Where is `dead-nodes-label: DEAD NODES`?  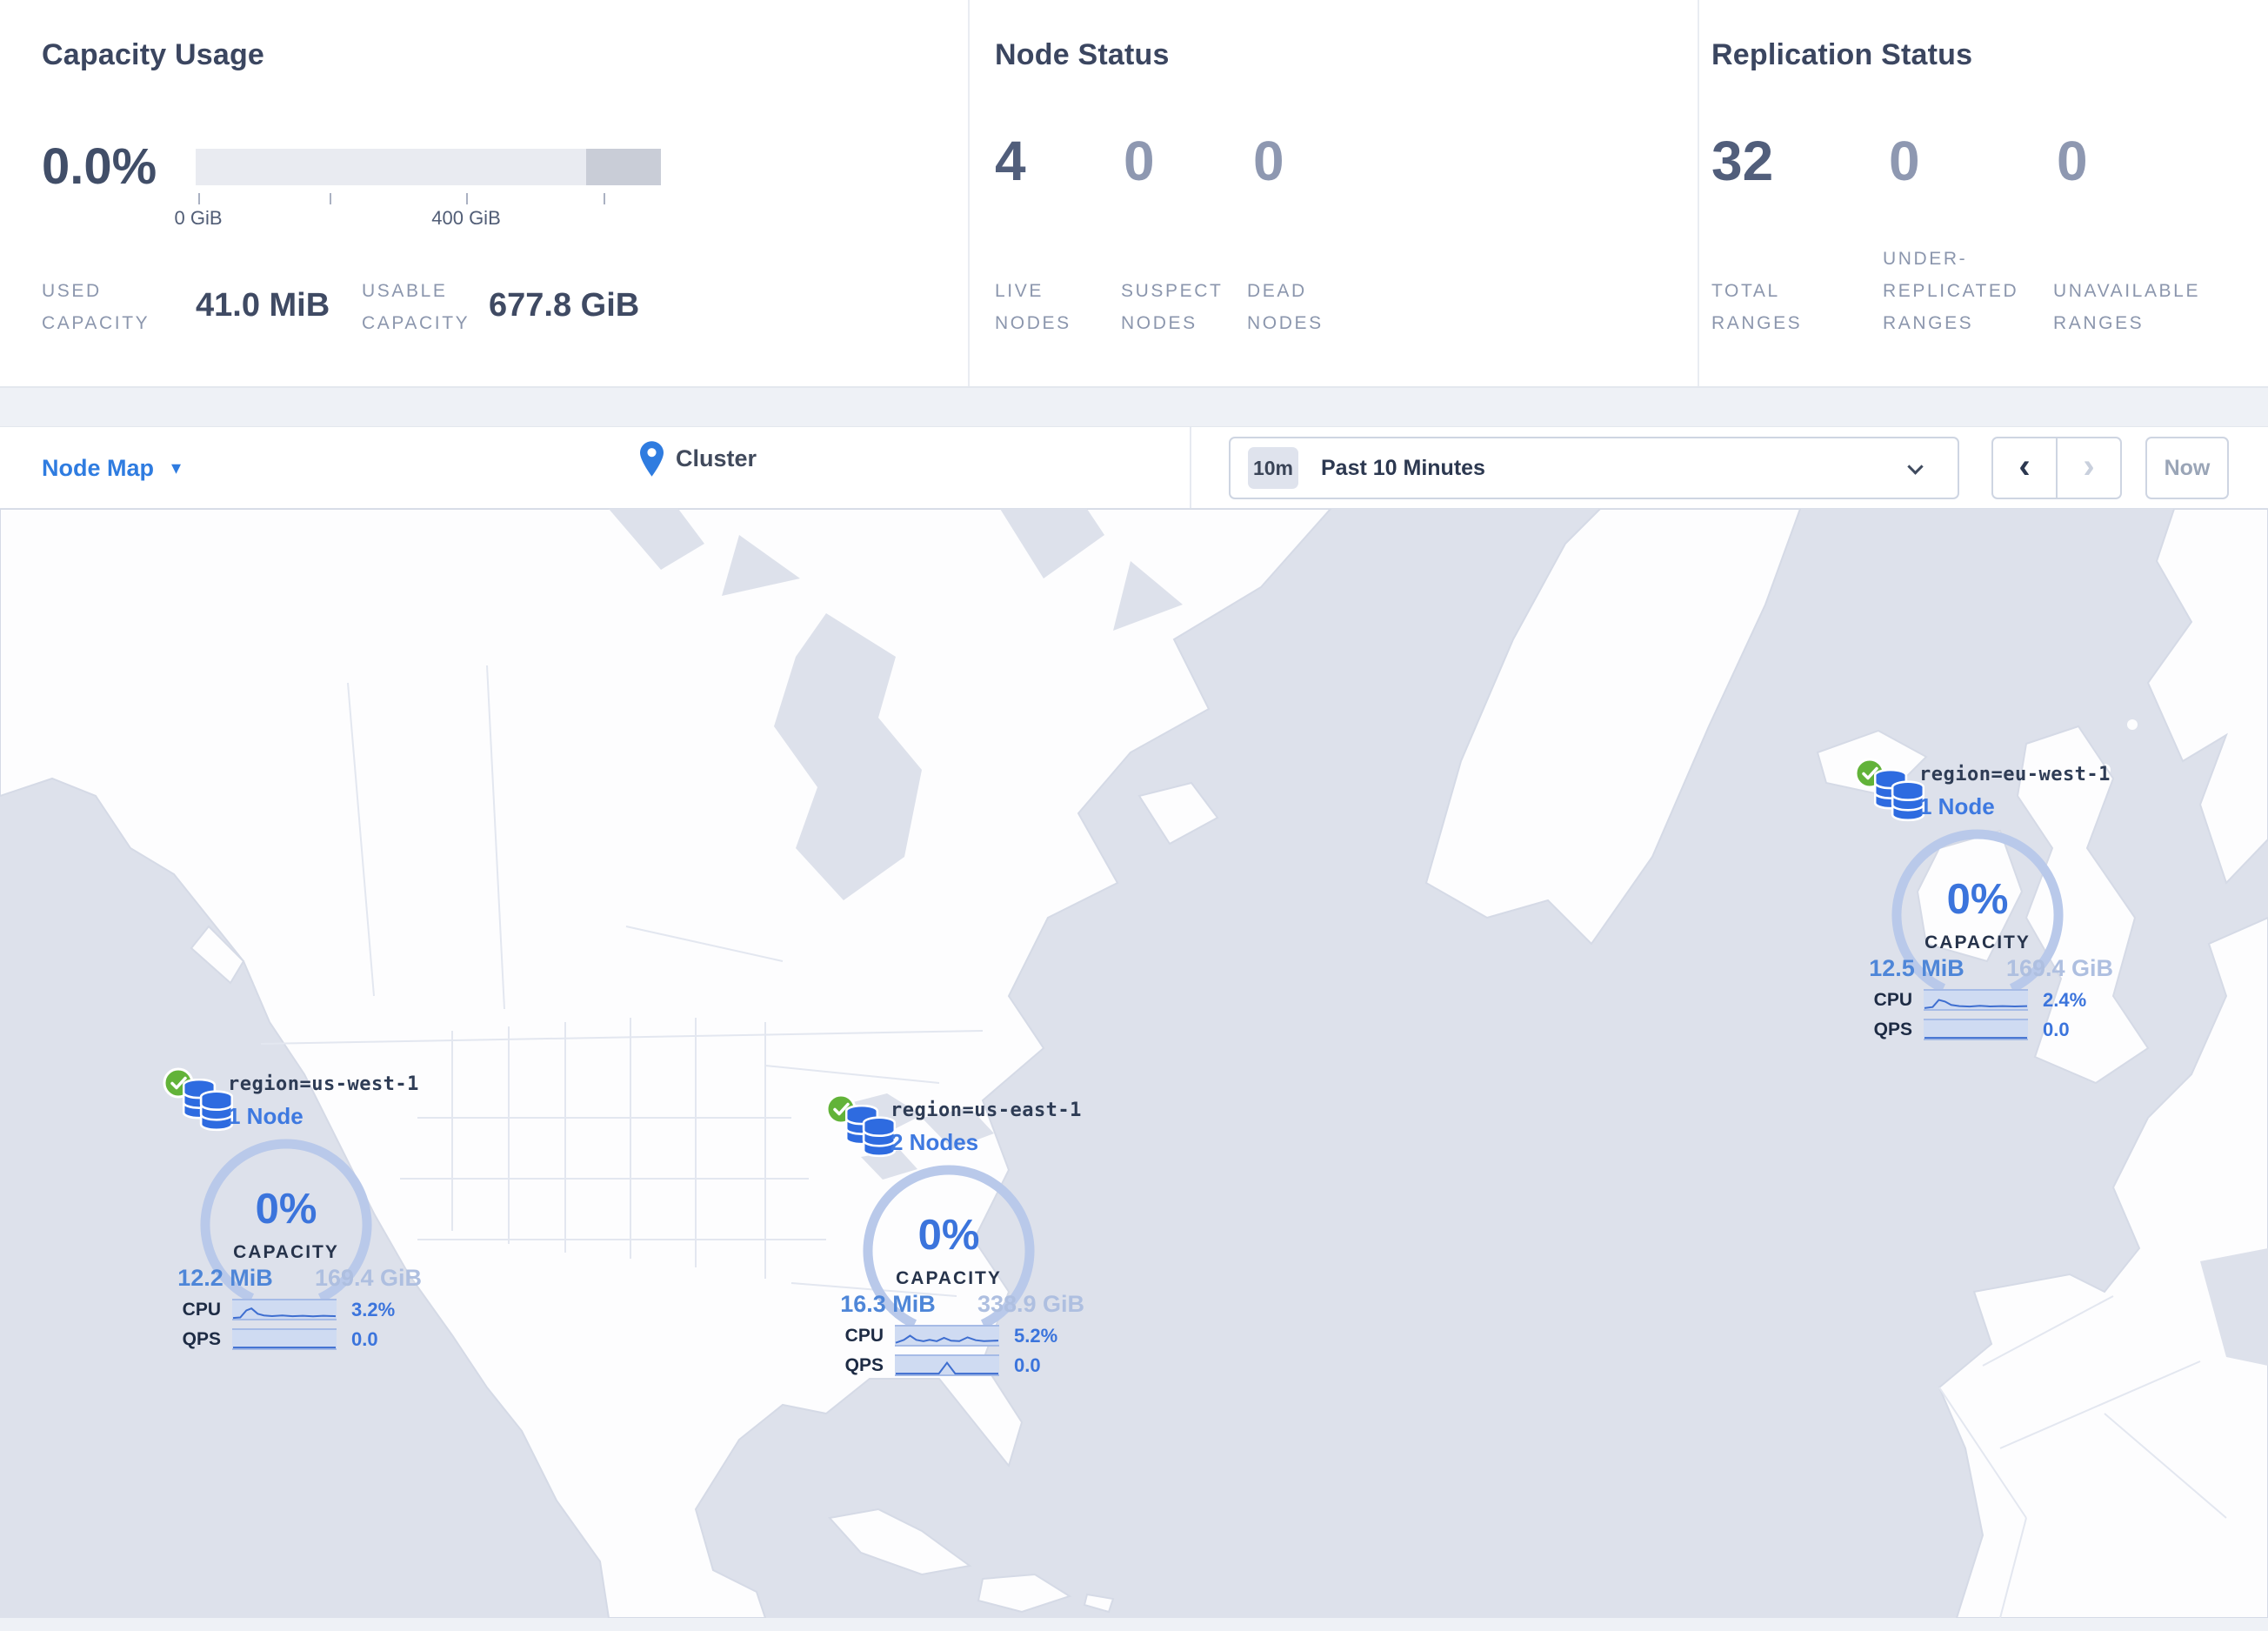 dead-nodes-label: DEAD NODES is located at coordinates (1285, 307).